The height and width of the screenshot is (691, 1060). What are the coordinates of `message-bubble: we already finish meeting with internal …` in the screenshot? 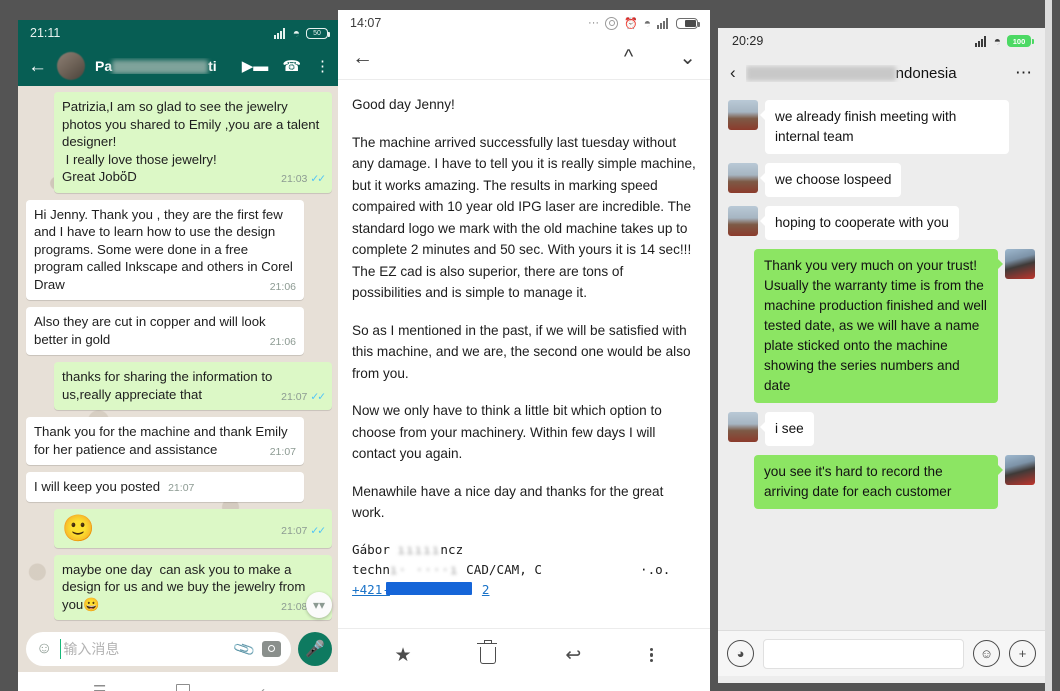 It's located at (884, 127).